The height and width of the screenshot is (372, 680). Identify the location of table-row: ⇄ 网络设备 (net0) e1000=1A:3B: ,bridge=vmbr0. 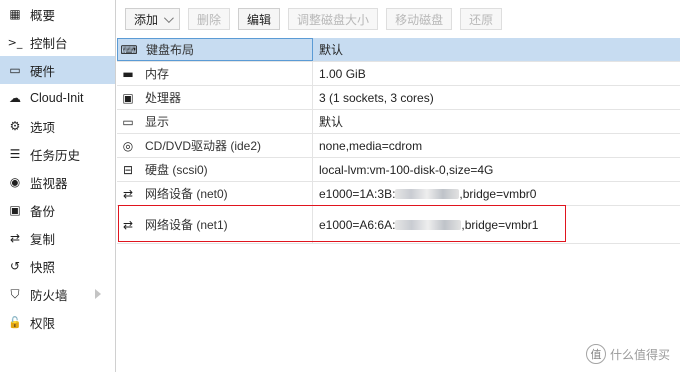
(398, 194).